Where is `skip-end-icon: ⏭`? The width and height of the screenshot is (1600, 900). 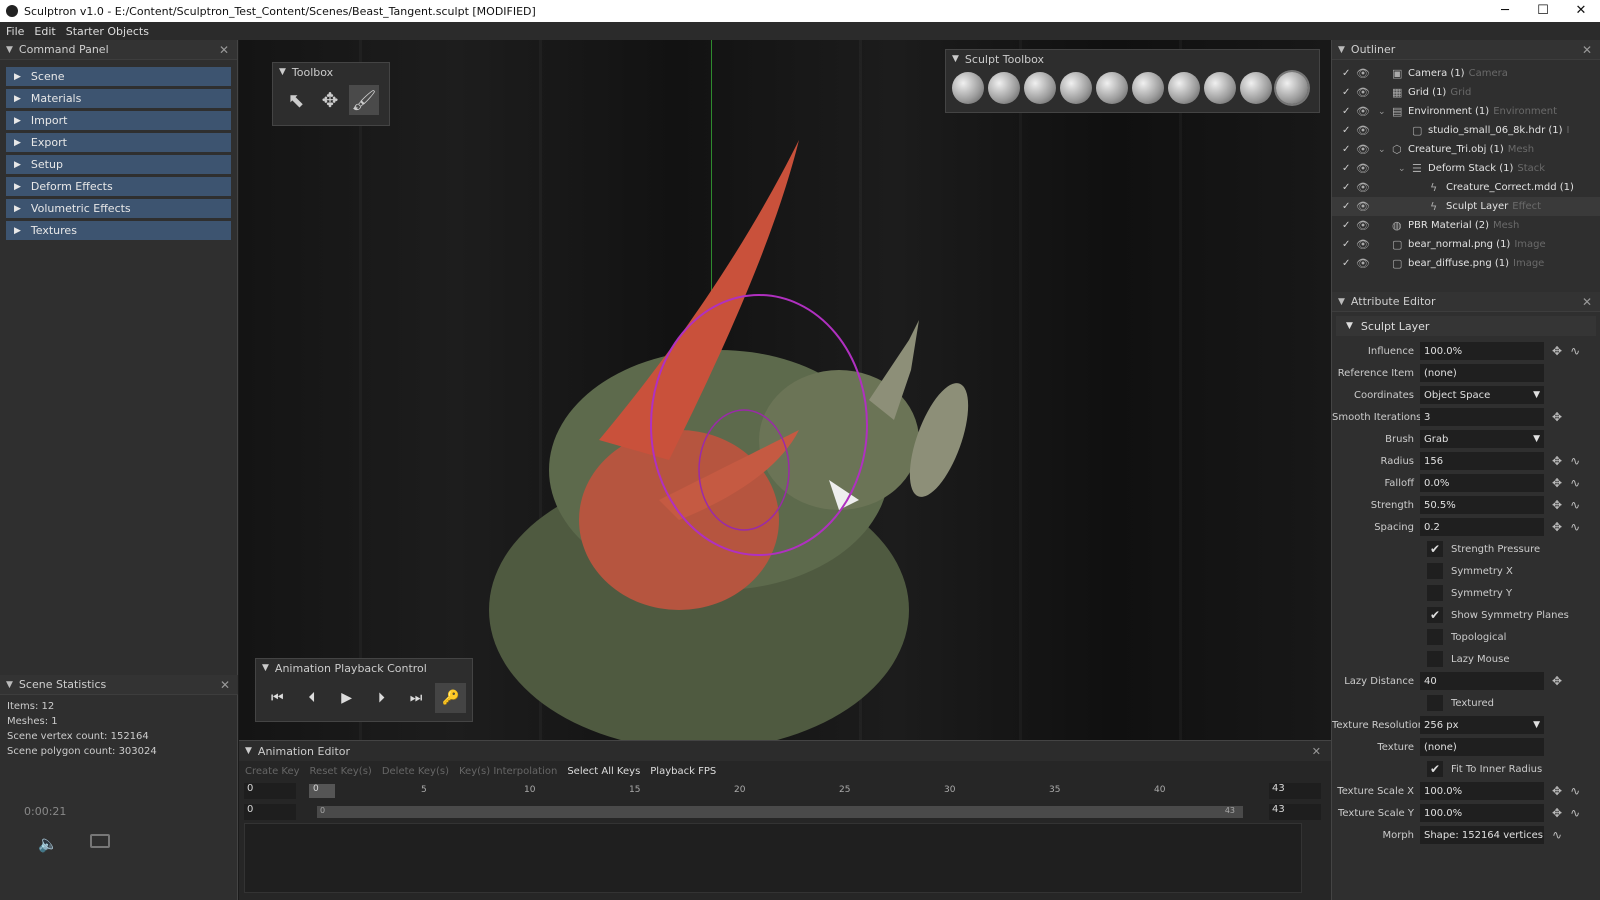 skip-end-icon: ⏭ is located at coordinates (416, 698).